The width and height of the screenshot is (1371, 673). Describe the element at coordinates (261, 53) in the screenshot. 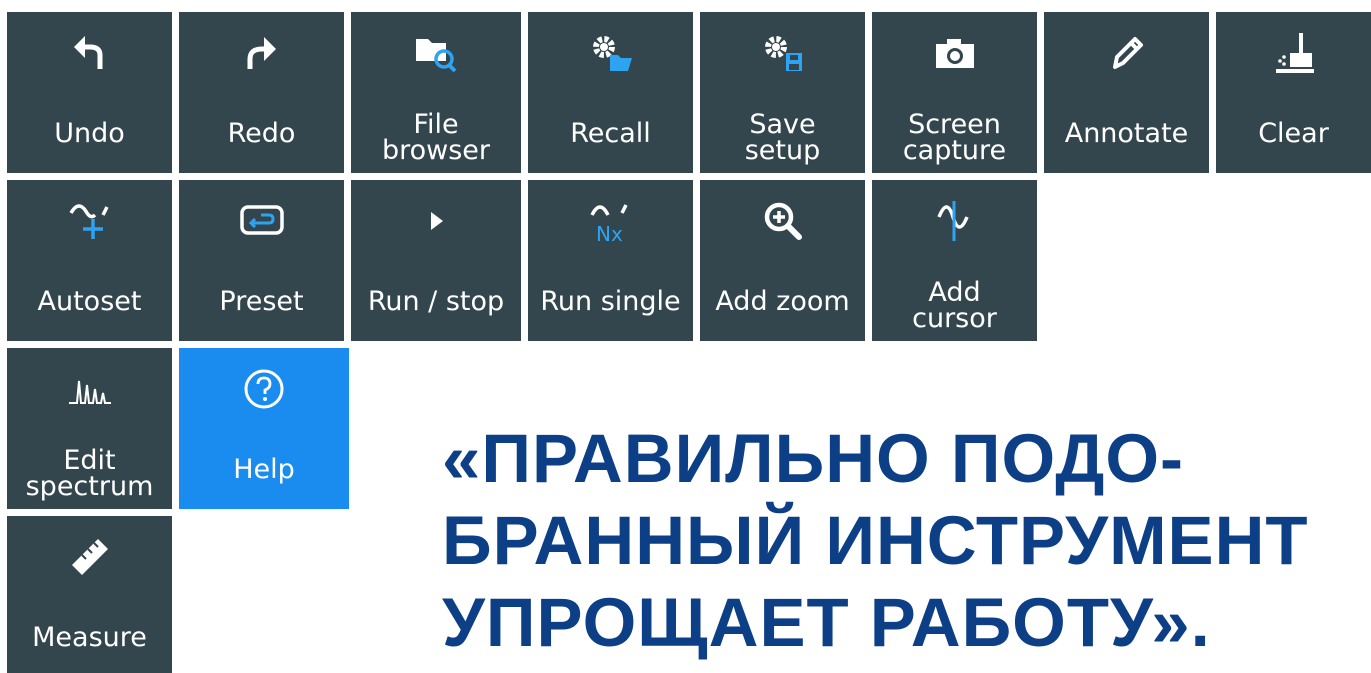

I see `redo-icon` at that location.